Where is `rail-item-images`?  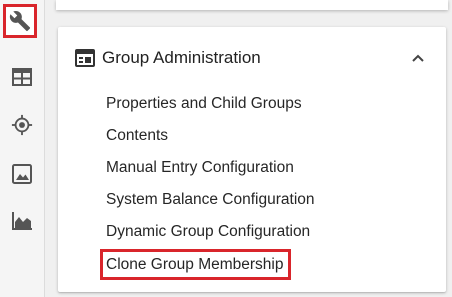
rail-item-images is located at coordinates (22, 174).